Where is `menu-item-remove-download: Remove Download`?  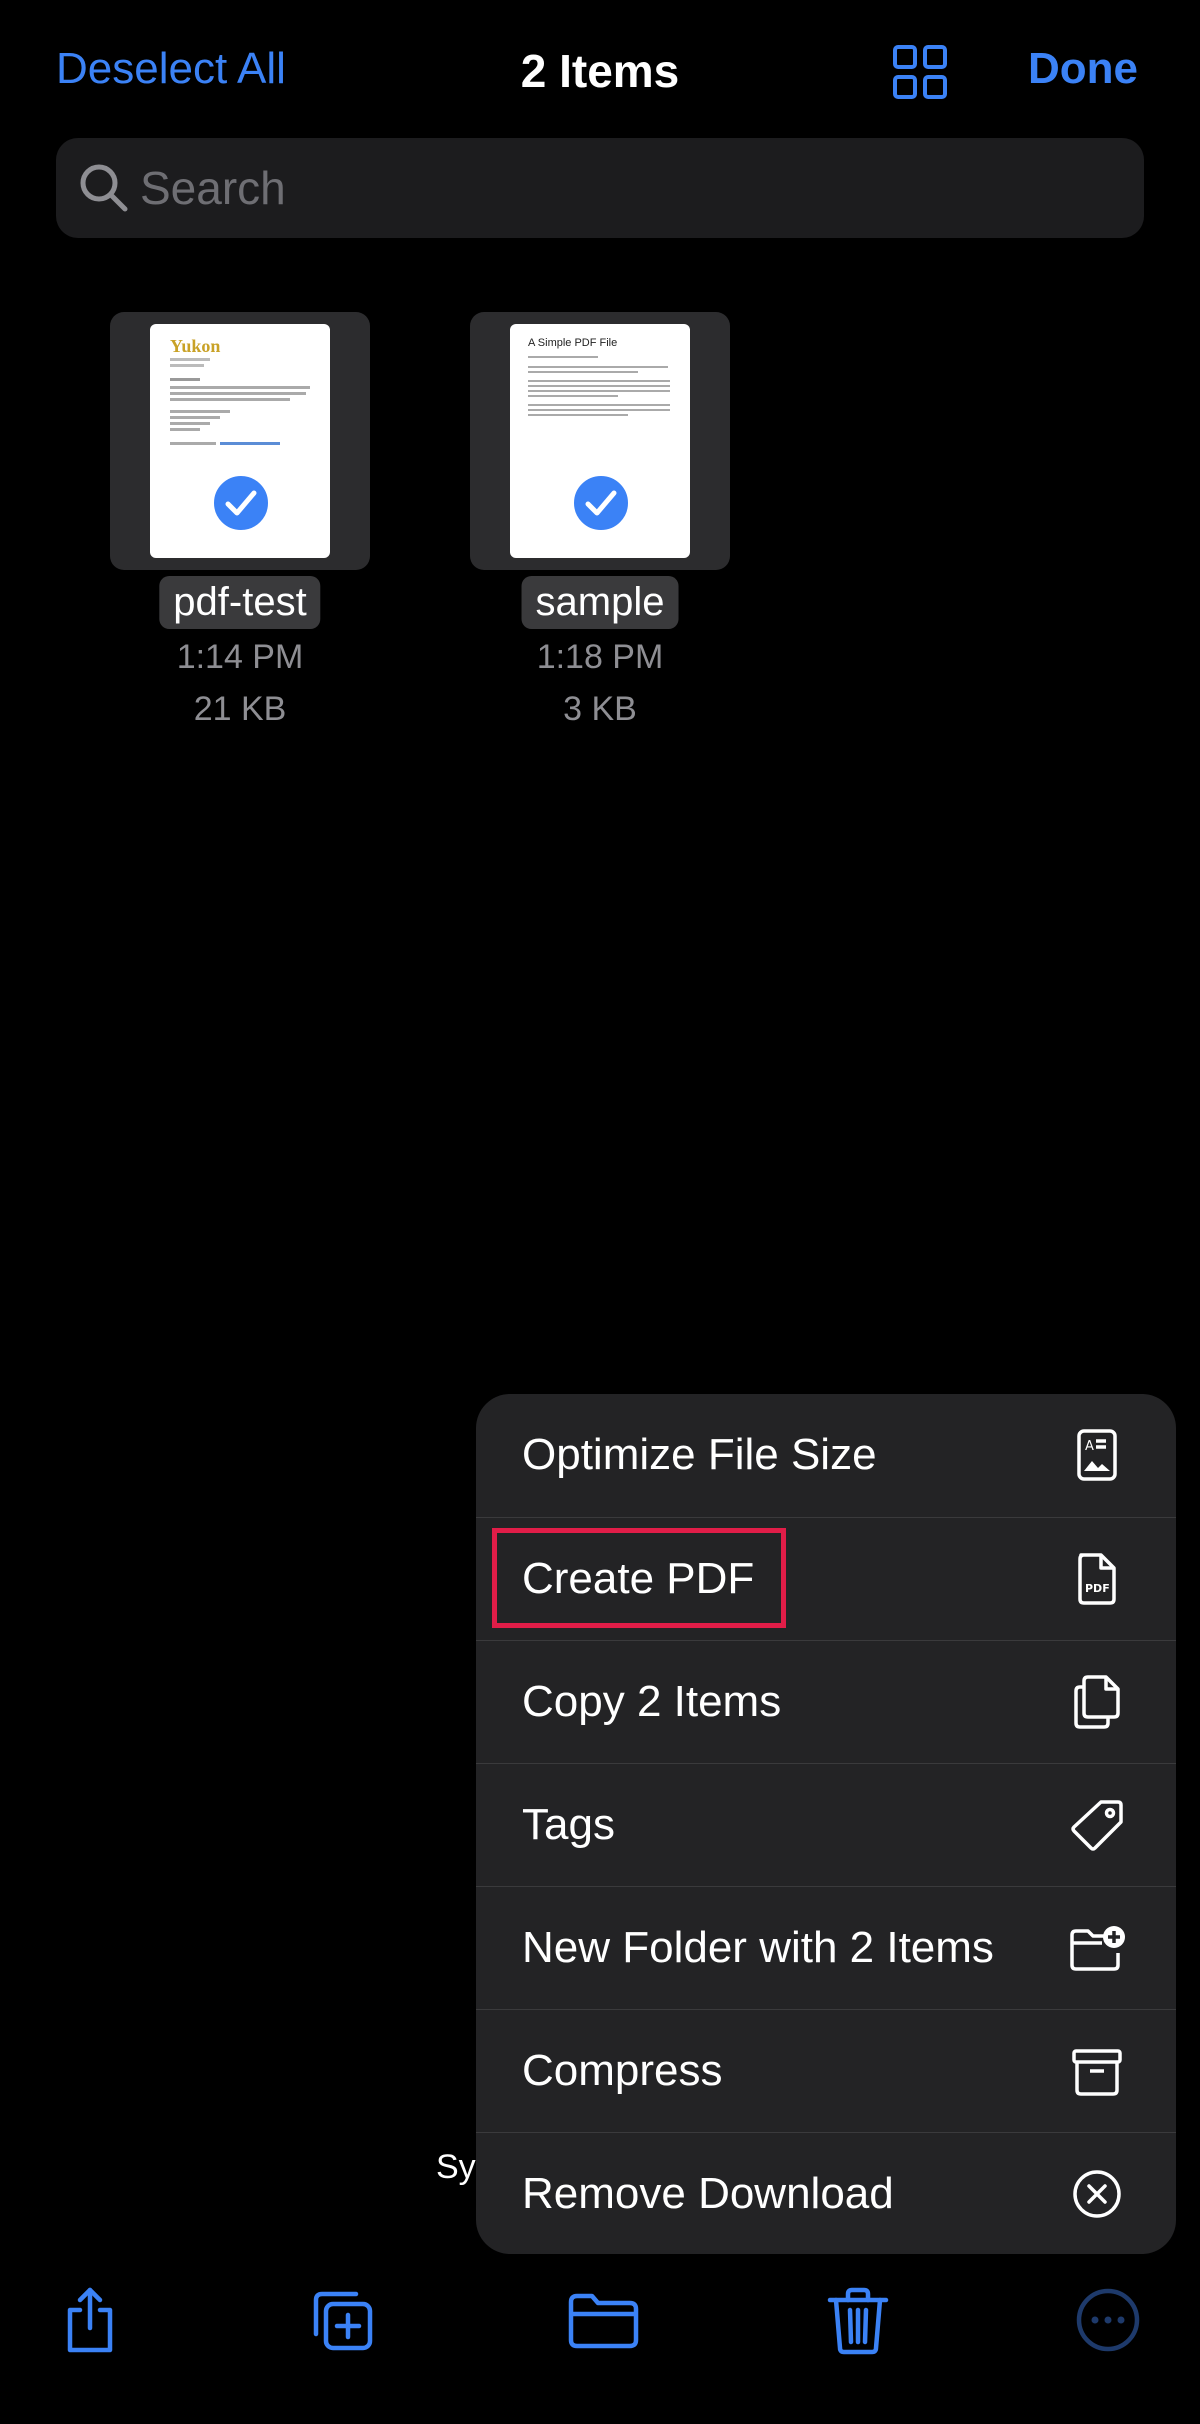 menu-item-remove-download: Remove Download is located at coordinates (826, 2193).